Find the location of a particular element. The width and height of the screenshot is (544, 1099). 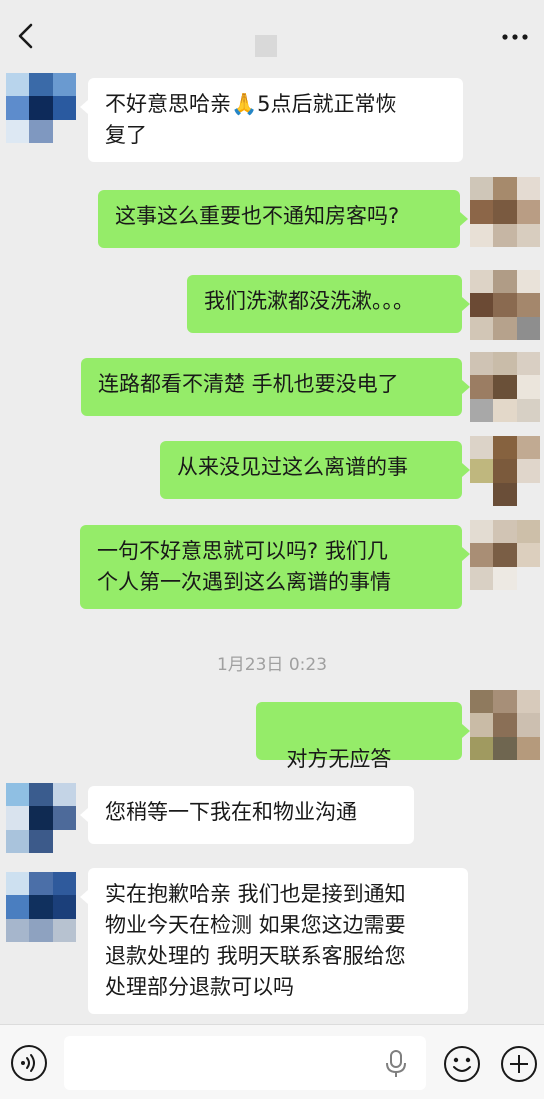

outgoing-message: 一句不好意思就可以吗? 我们几 个人第一次遇到这么离谱的事情 is located at coordinates (275, 567).